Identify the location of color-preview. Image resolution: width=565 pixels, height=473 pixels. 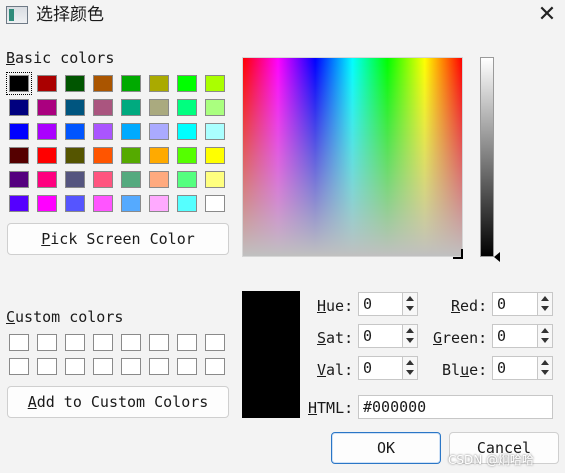
(271, 354).